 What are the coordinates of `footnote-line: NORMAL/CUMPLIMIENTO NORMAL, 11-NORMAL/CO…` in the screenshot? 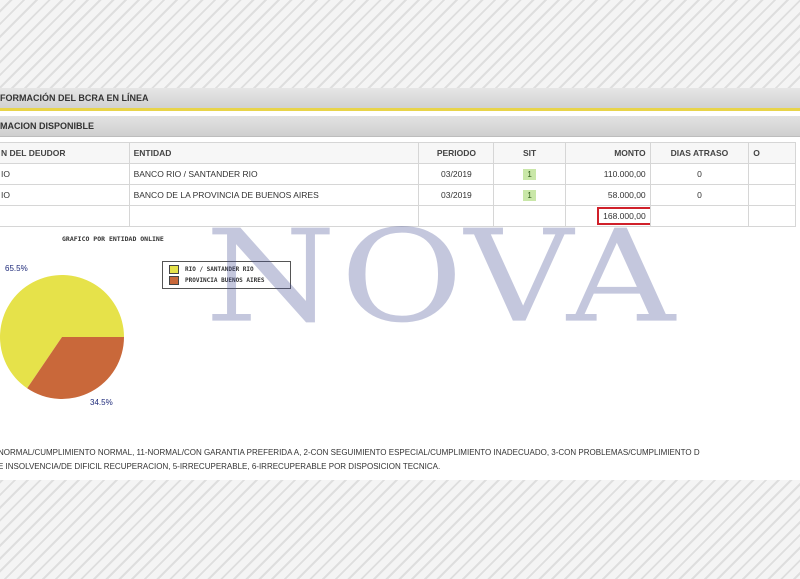 It's located at (350, 452).